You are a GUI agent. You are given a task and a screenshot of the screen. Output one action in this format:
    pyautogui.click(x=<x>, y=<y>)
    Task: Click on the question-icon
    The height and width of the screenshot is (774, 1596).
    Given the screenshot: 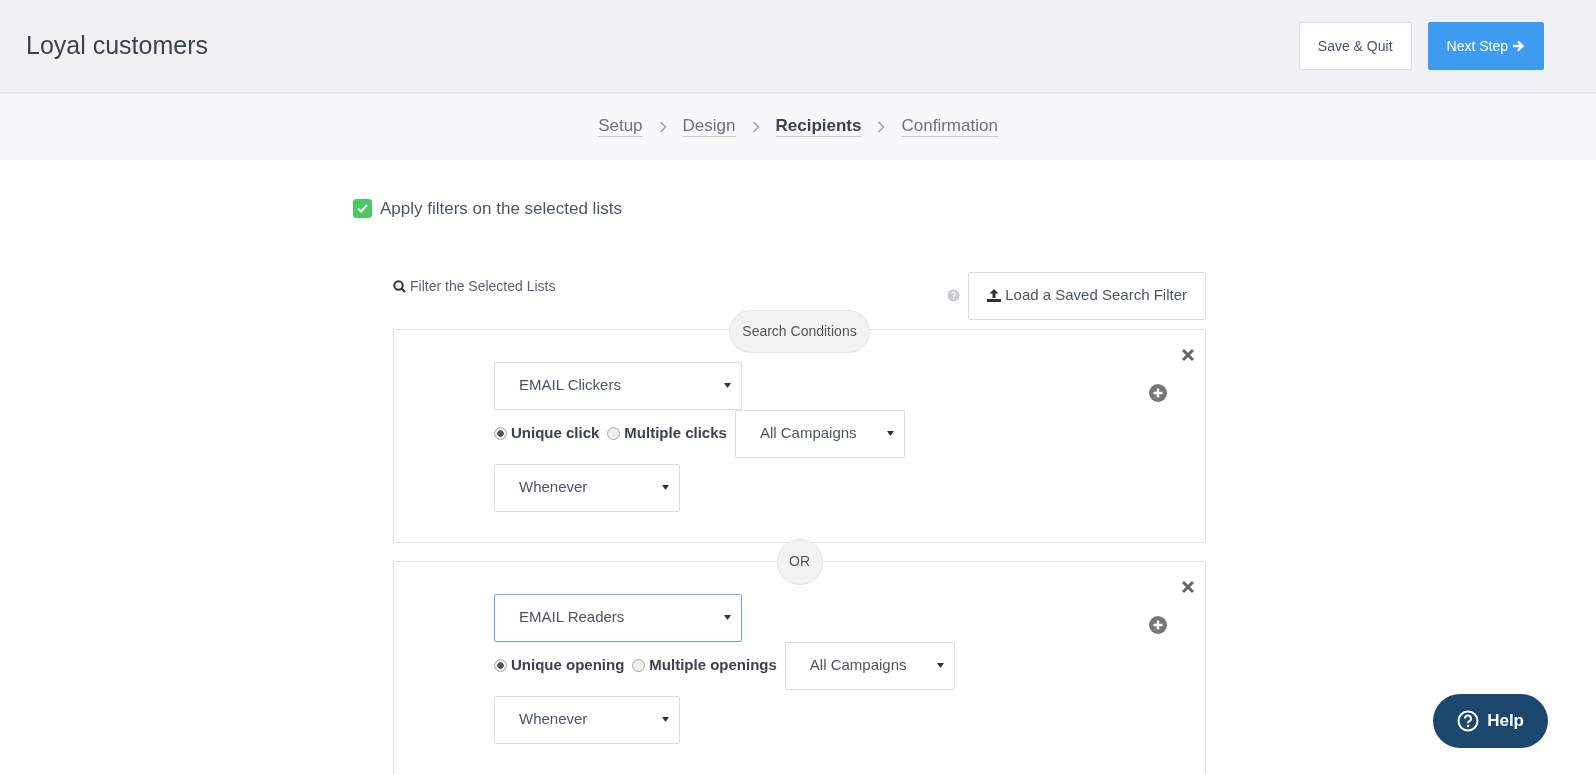 What is the action you would take?
    pyautogui.click(x=1468, y=721)
    